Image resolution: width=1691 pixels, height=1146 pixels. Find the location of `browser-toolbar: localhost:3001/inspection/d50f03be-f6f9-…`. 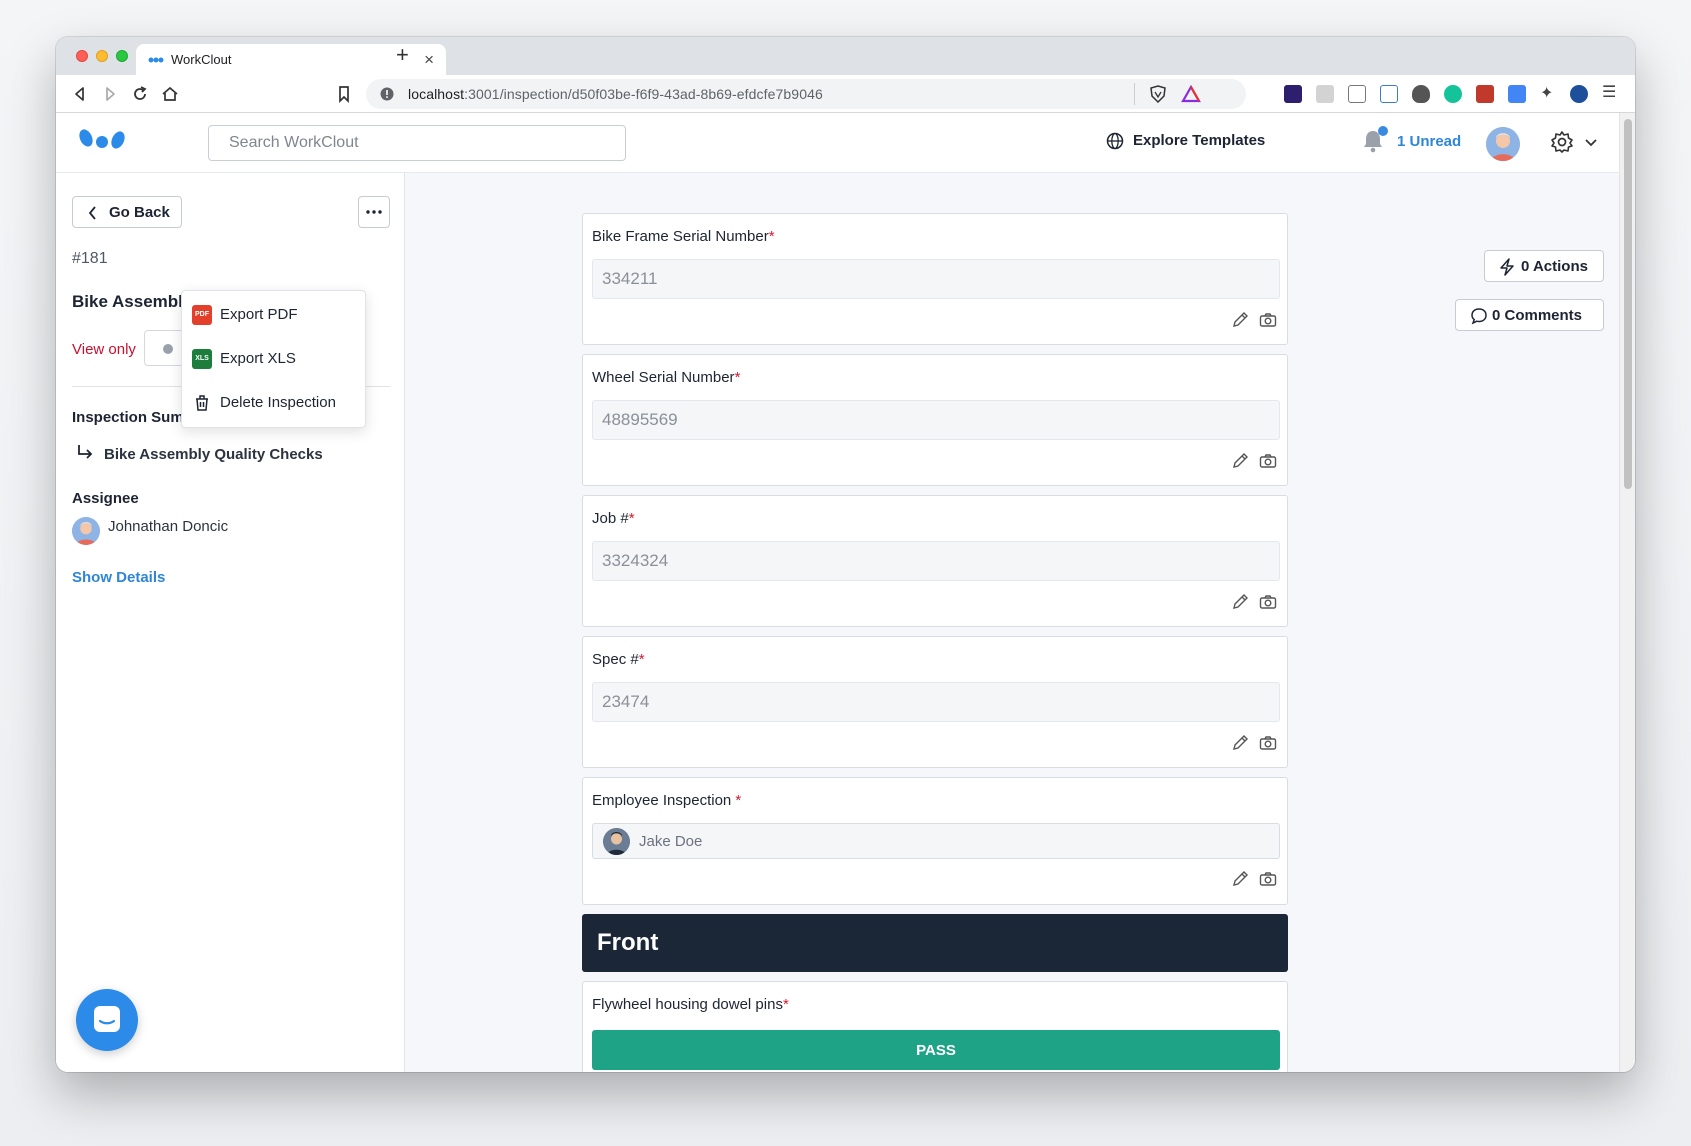

browser-toolbar: localhost:3001/inspection/d50f03be-f6f9-… is located at coordinates (845, 94).